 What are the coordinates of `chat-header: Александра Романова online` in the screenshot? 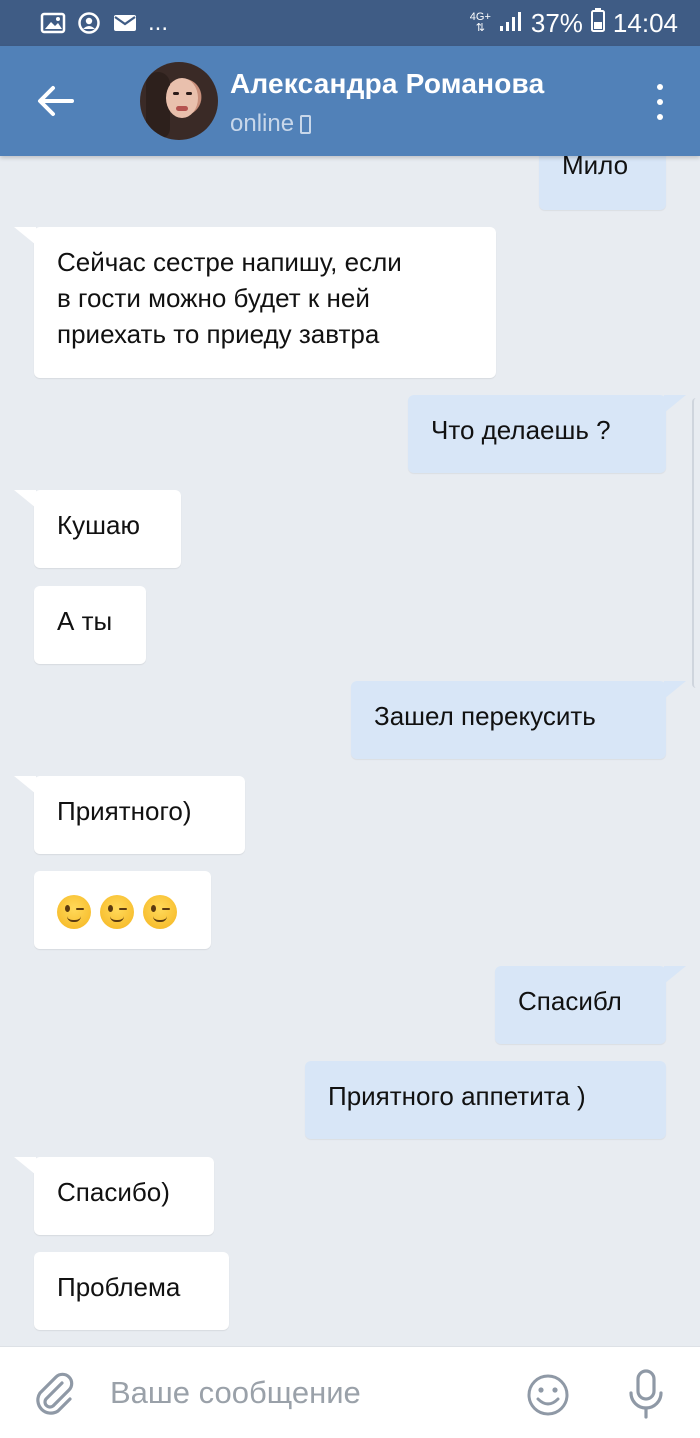 It's located at (350, 101).